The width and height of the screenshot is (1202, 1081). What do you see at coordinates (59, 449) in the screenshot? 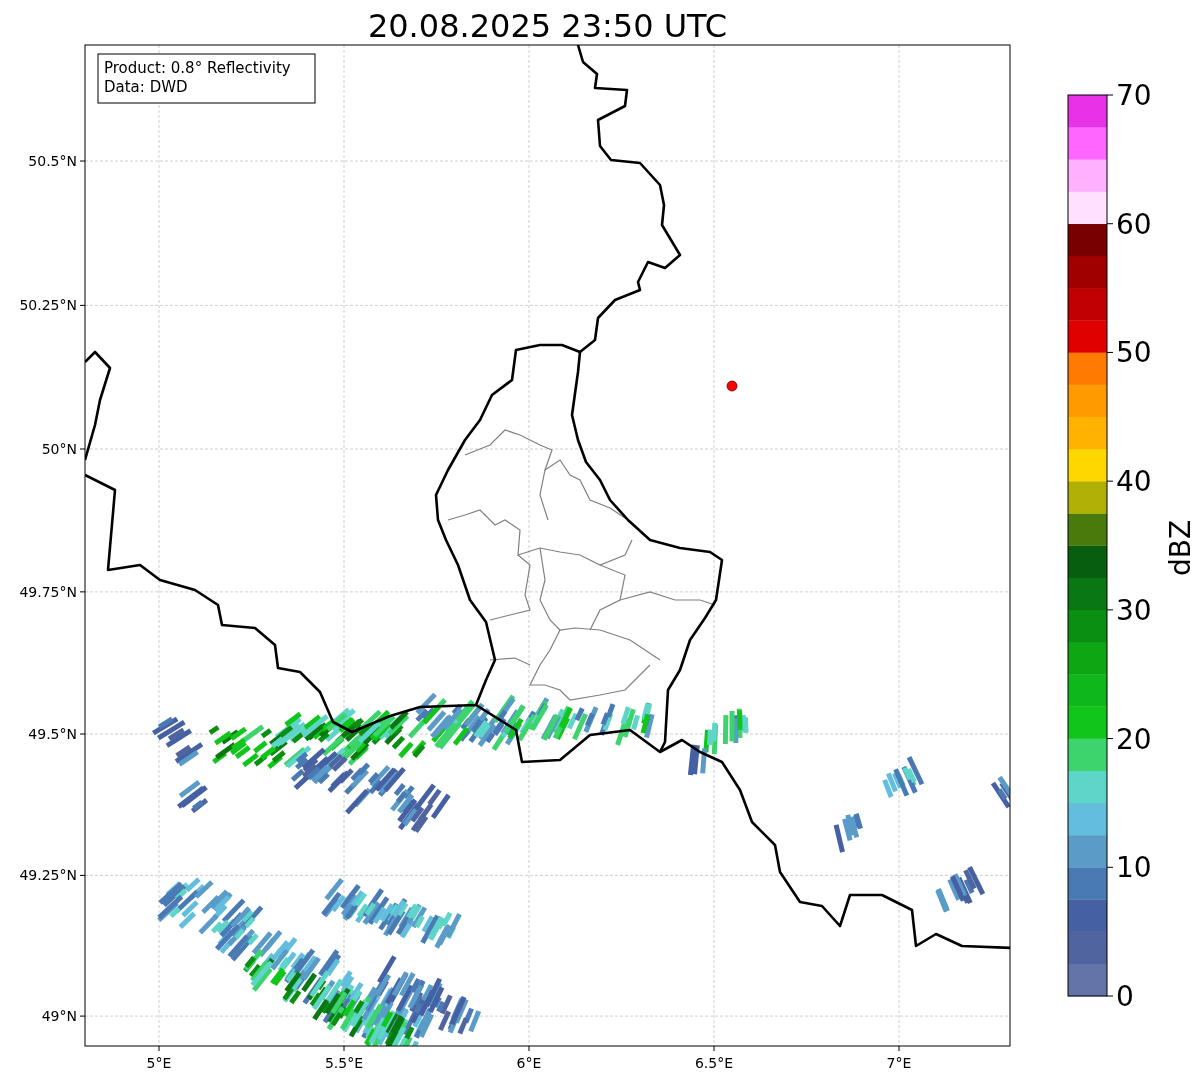
I see `latitude-label: 50°N` at bounding box center [59, 449].